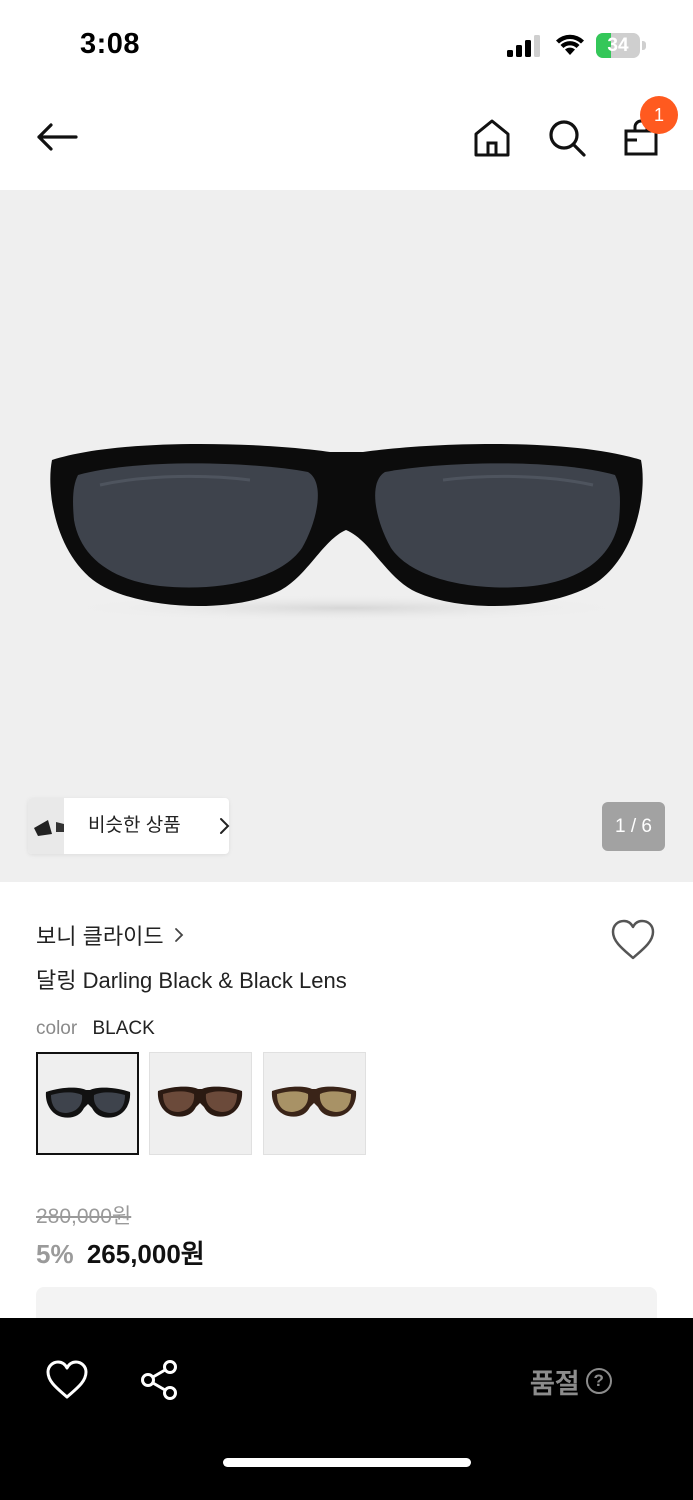 The width and height of the screenshot is (693, 1500). Describe the element at coordinates (346, 45) in the screenshot. I see `status-bar: 3:08 34` at that location.